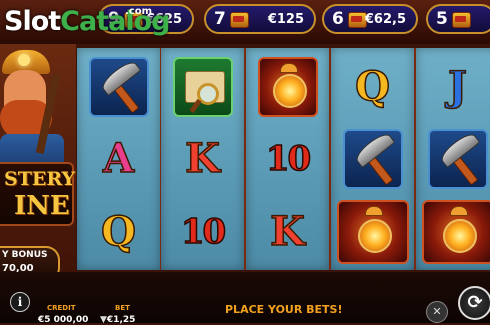  I want to click on paytable-item: 6 €62,5, so click(370, 19).